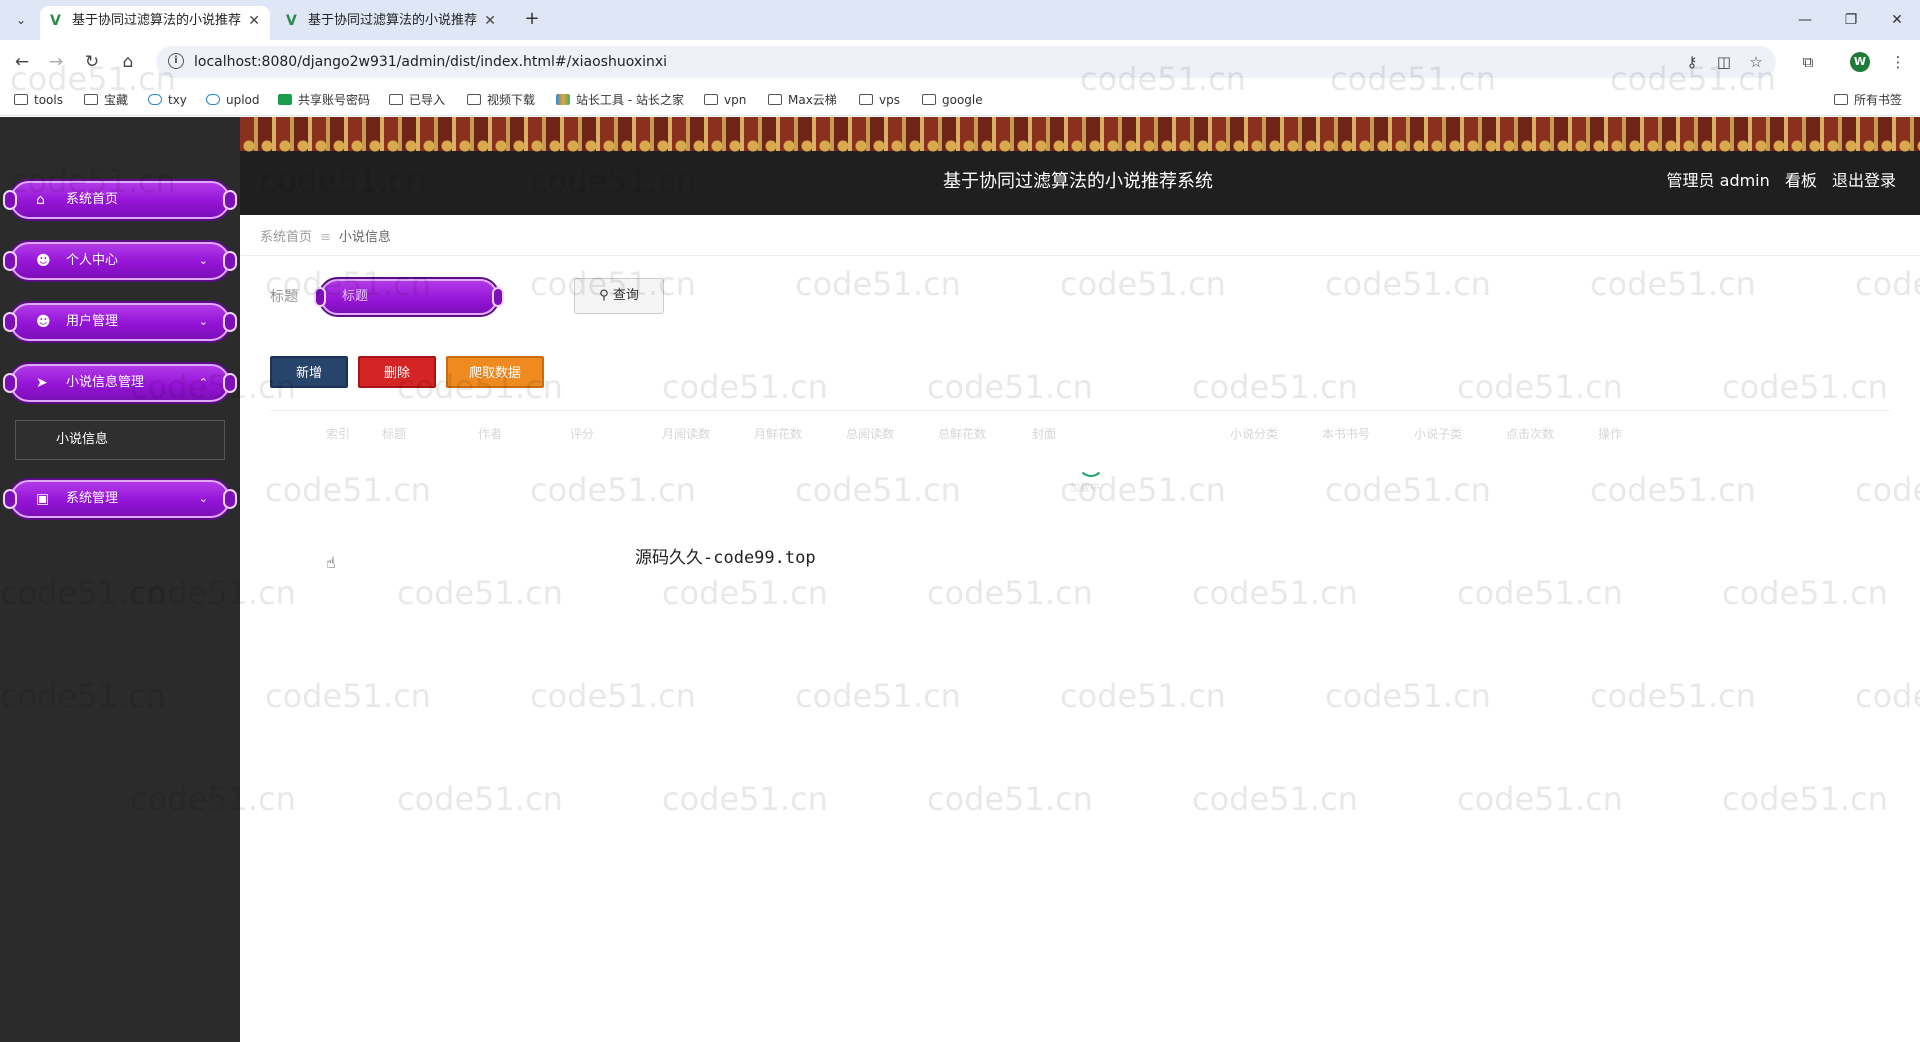 This screenshot has height=1042, width=1920. I want to click on table-header-cell: 索引, so click(338, 434).